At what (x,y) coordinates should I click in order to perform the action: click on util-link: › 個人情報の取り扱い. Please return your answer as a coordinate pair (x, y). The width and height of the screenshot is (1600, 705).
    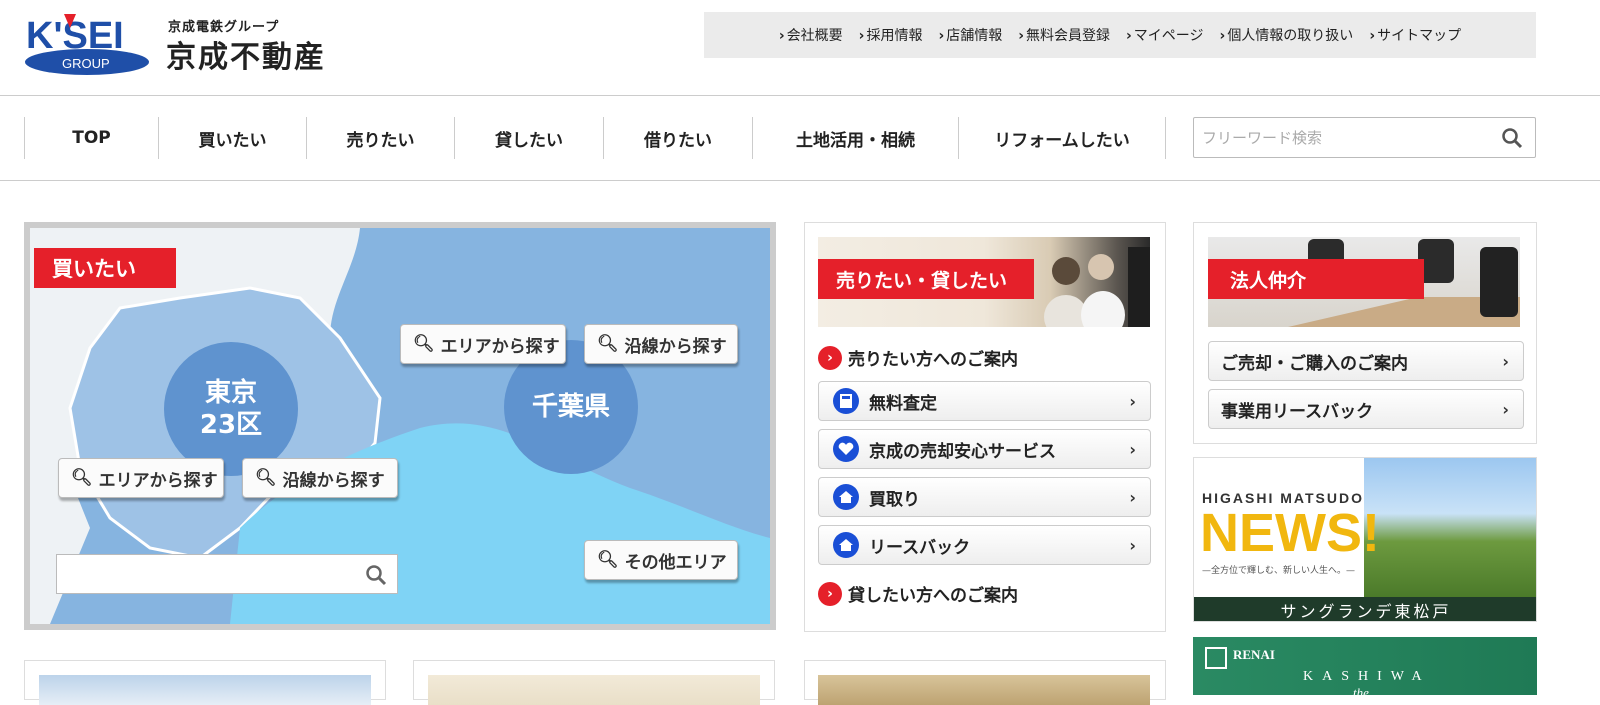
    Looking at the image, I should click on (1287, 35).